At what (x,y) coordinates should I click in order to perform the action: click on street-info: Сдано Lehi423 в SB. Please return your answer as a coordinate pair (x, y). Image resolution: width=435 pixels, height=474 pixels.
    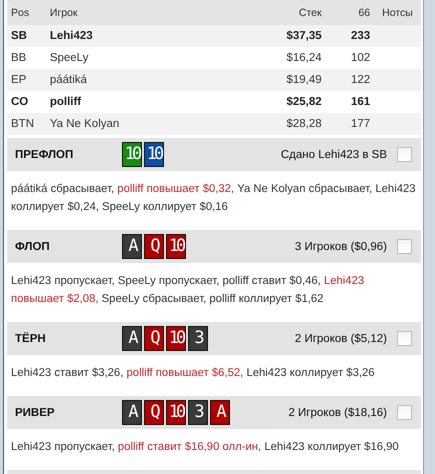
    Looking at the image, I should click on (333, 154).